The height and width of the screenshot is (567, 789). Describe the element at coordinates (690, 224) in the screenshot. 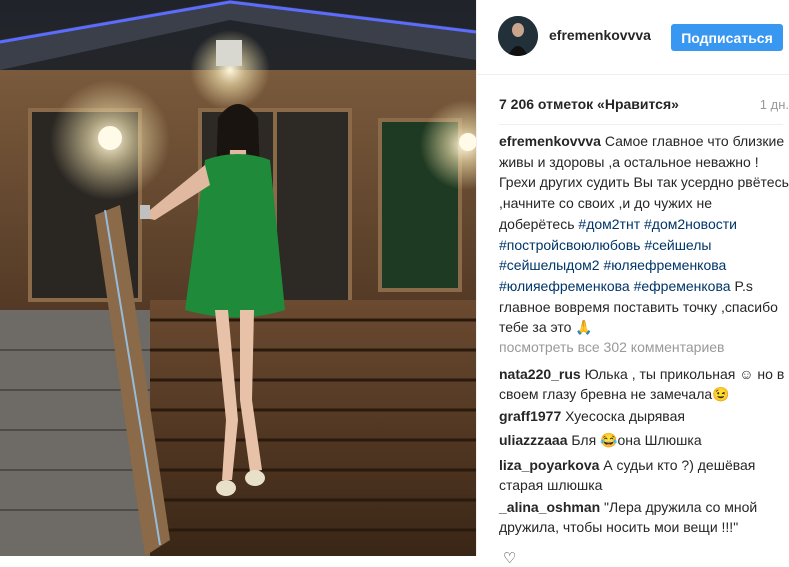

I see `hashtag: #дом2новости` at that location.